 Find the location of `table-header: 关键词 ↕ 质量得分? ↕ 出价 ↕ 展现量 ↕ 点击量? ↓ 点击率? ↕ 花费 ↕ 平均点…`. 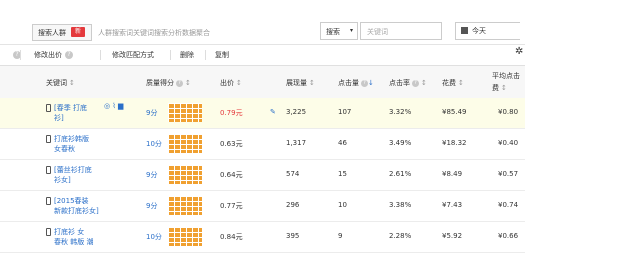

table-header: 关键词 ↕ 质量得分? ↕ 出价 ↕ 展现量 ↕ 点击量? ↓ 点击率? ↕ 花费 ↕ 平均点… is located at coordinates (262, 82).